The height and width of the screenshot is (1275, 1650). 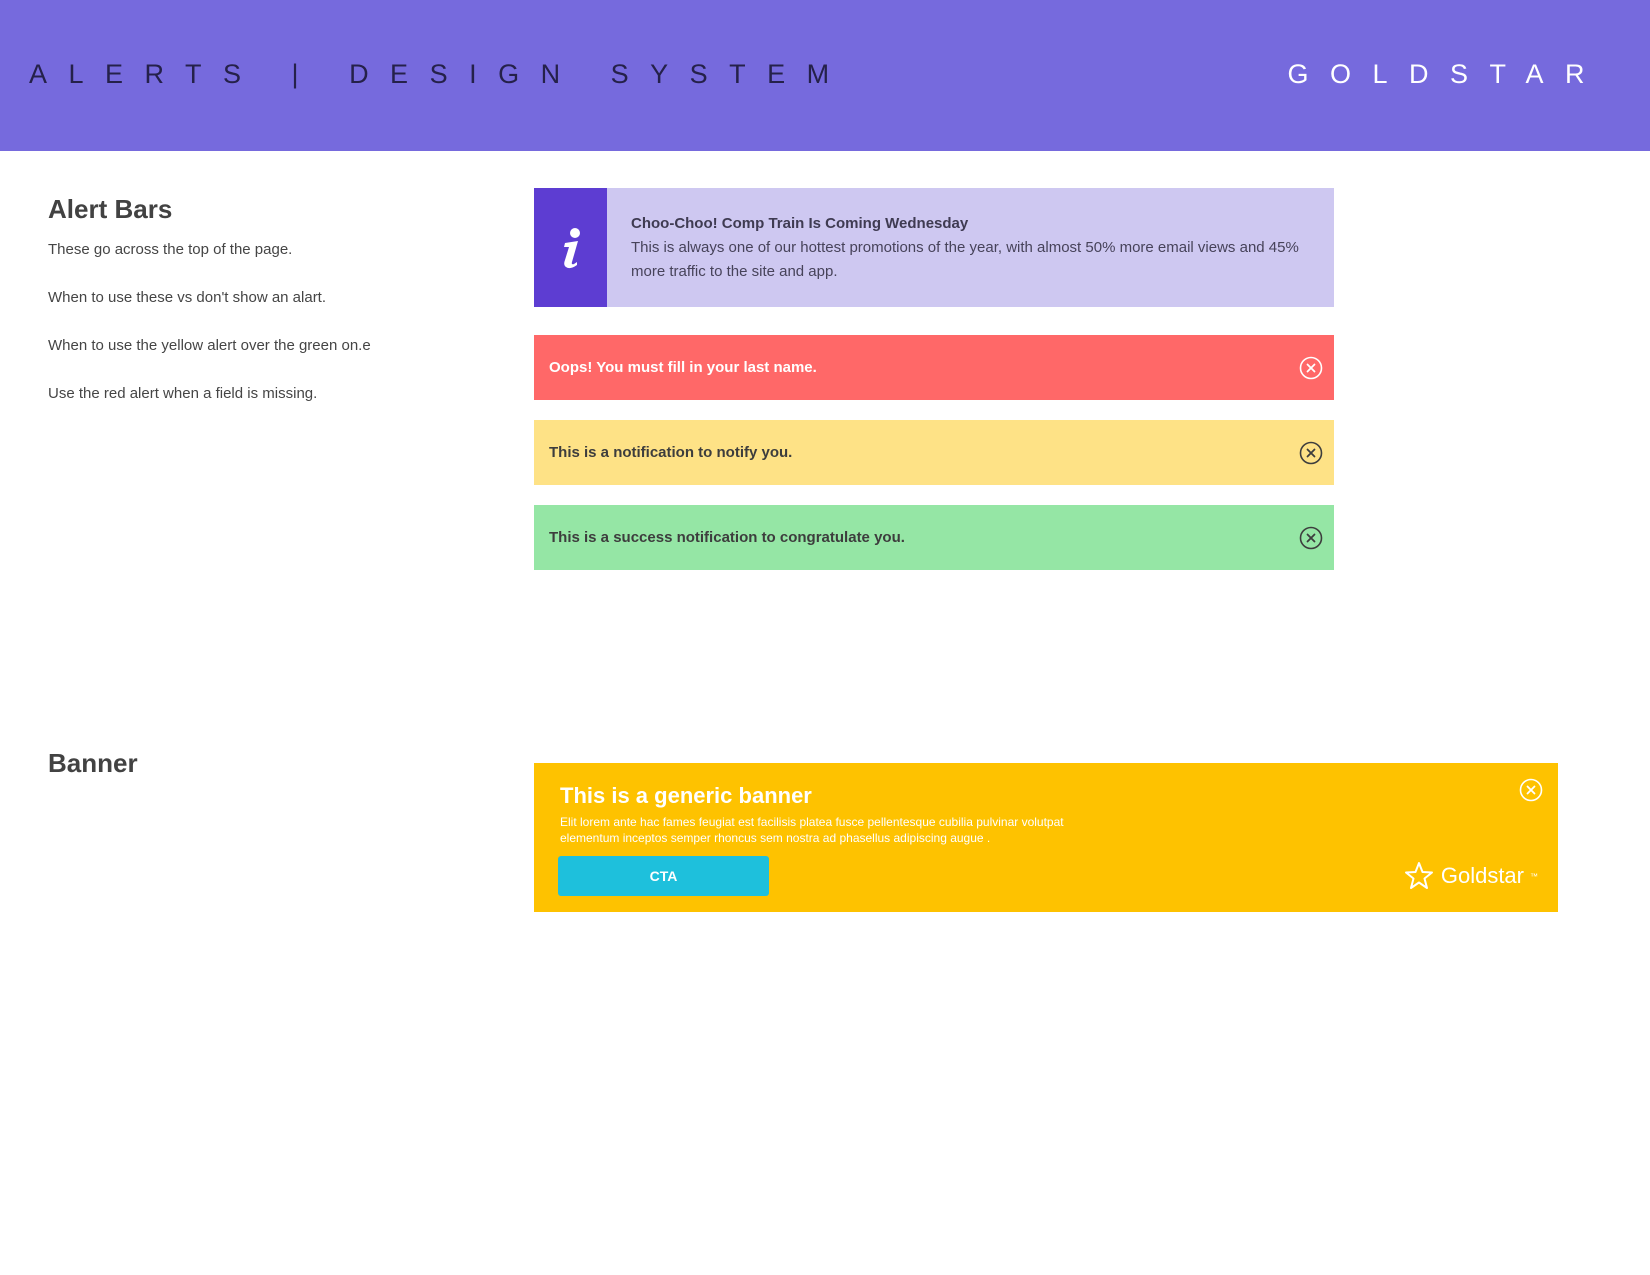 What do you see at coordinates (671, 452) in the screenshot?
I see `warning-alert-text: This is a notification to notify you.` at bounding box center [671, 452].